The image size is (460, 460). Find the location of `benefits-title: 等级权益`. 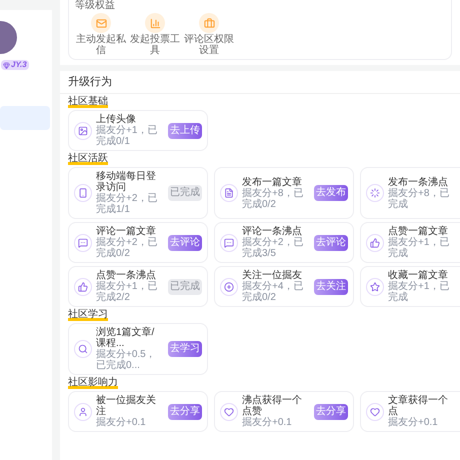

benefits-title: 等级权益 is located at coordinates (95, 6).